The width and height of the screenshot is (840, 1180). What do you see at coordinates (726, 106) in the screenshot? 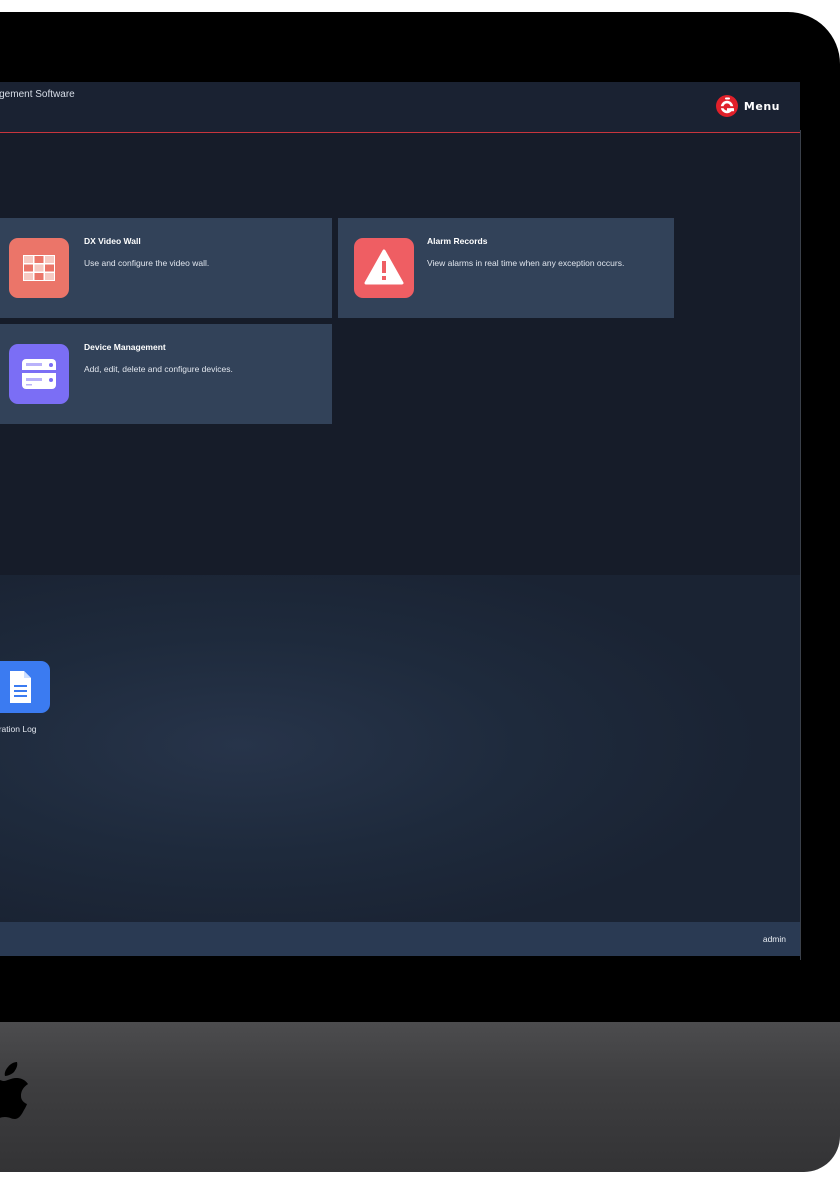
I see `app-logo-icon` at bounding box center [726, 106].